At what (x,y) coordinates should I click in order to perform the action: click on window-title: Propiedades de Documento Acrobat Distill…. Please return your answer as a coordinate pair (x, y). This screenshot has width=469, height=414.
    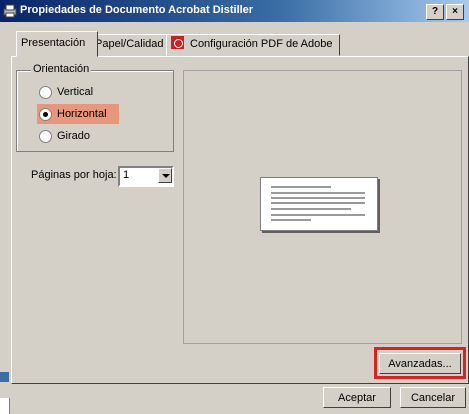
    Looking at the image, I should click on (137, 10).